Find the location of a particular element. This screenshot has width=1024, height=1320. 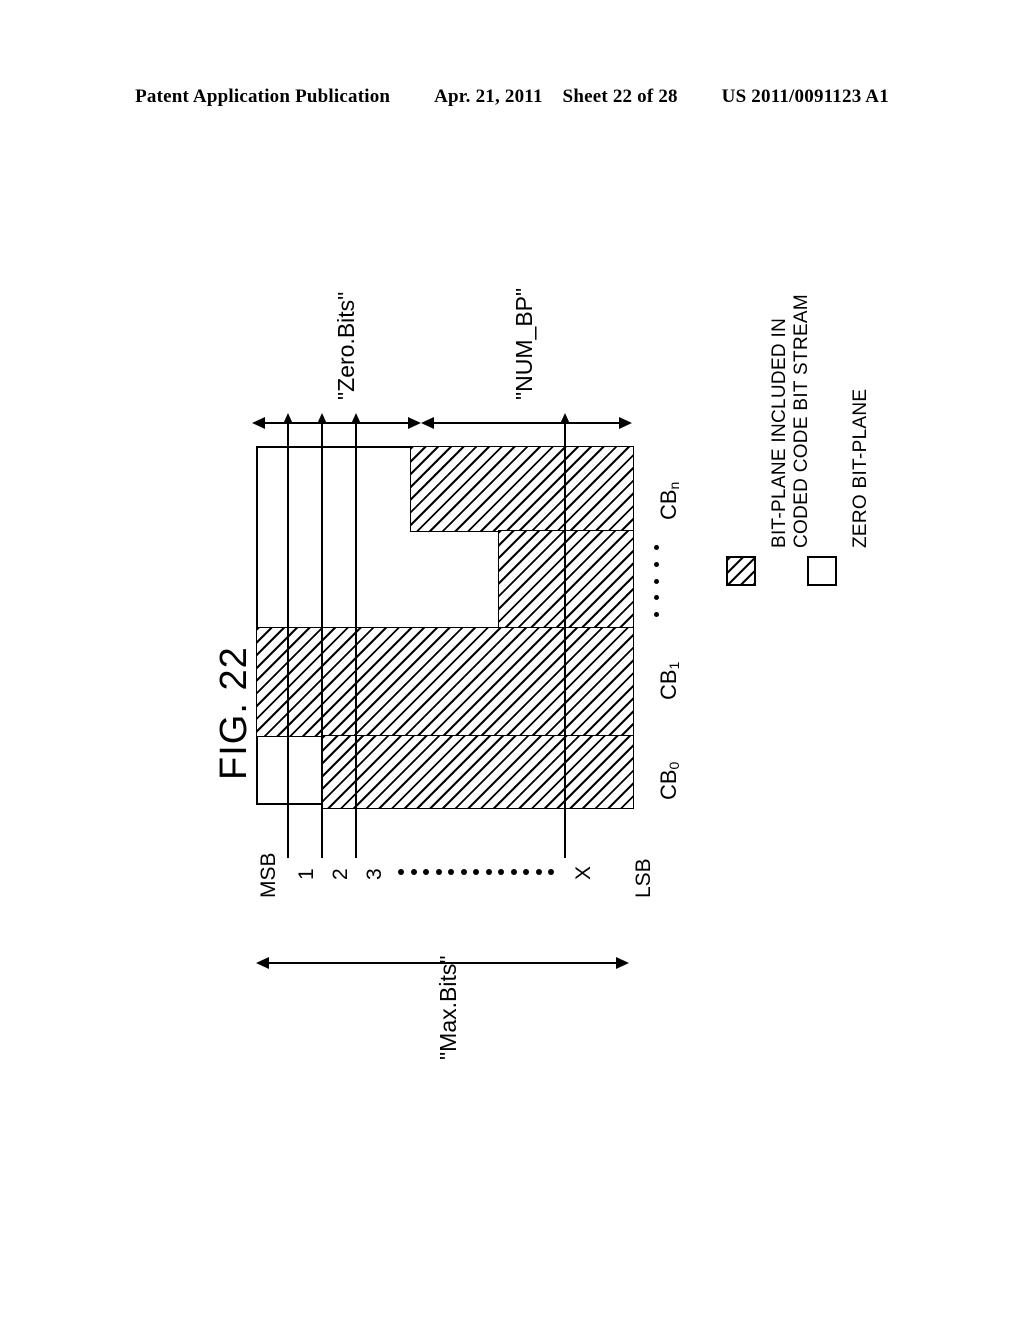

cb1-subscript: 1 is located at coordinates (674, 665).